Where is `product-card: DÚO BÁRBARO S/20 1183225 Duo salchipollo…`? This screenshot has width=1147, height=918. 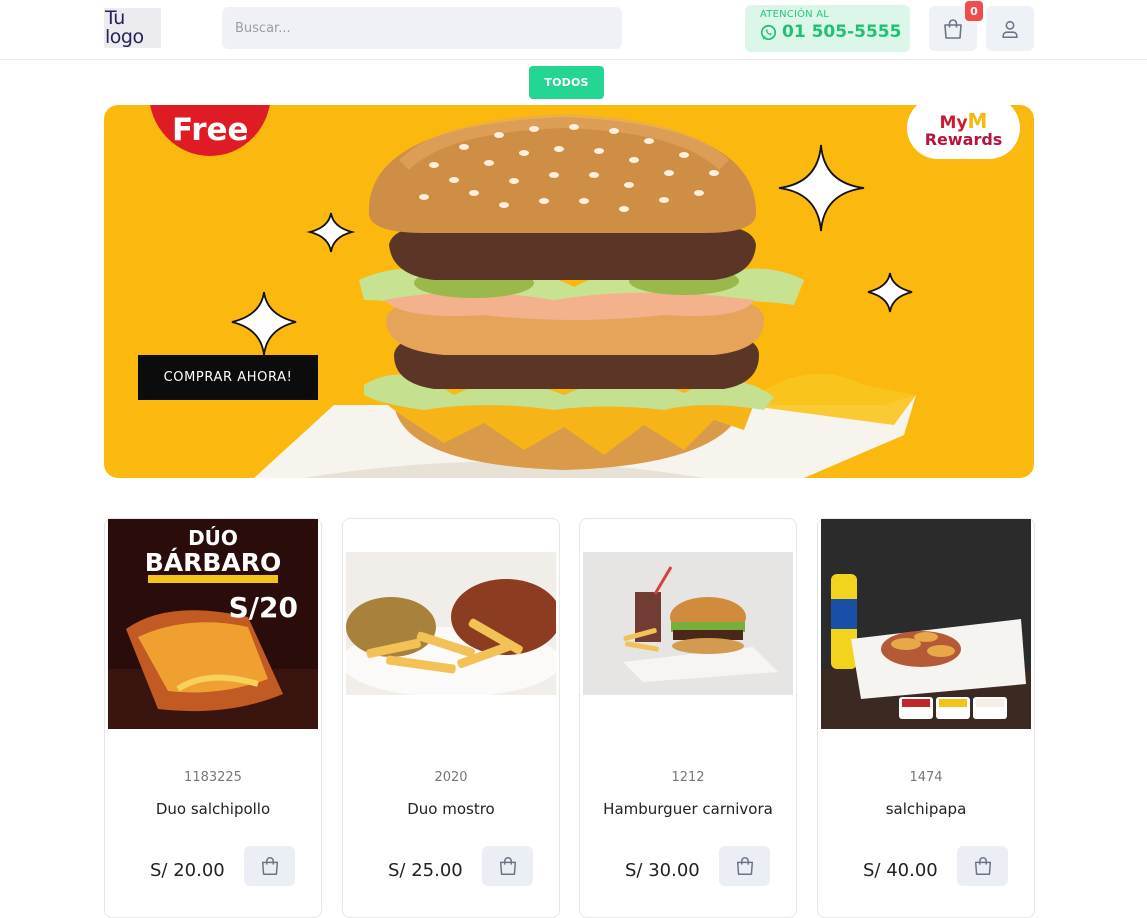 product-card: DÚO BÁRBARO S/20 1183225 Duo salchipollo… is located at coordinates (213, 718).